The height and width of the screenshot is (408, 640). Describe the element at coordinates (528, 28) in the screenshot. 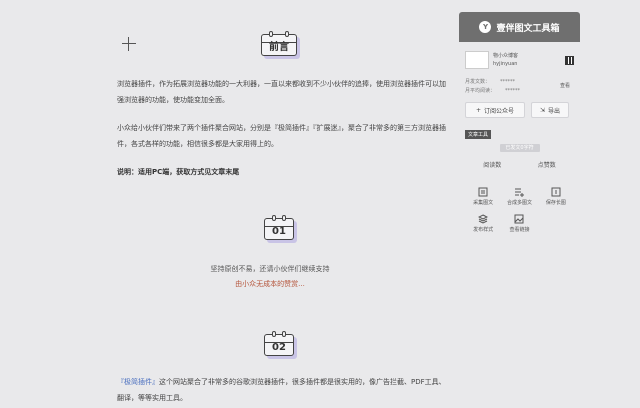

I see `toolbox-title: 壹伴图文工具箱` at that location.